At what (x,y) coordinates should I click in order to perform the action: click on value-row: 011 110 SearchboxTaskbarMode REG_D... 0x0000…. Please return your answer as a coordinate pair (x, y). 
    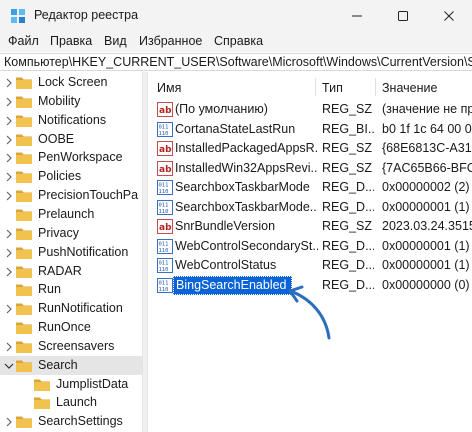
    Looking at the image, I should click on (310, 187).